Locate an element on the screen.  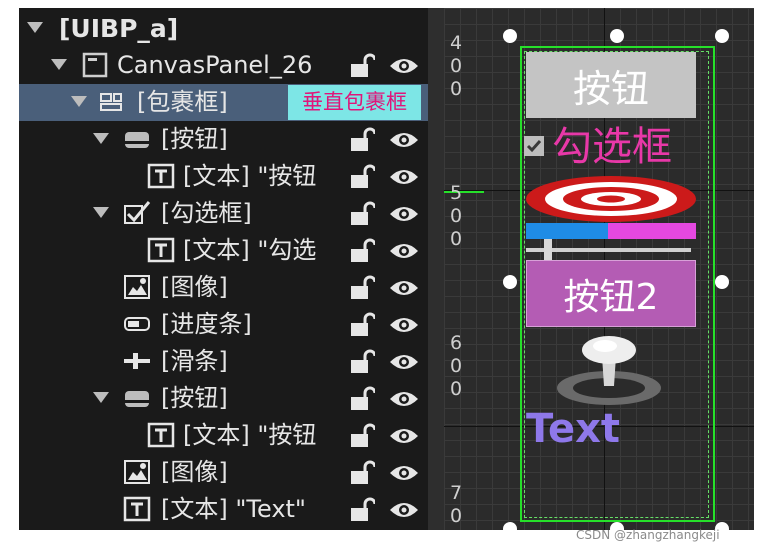
tree-row-slider: [滑条] is located at coordinates (223, 361).